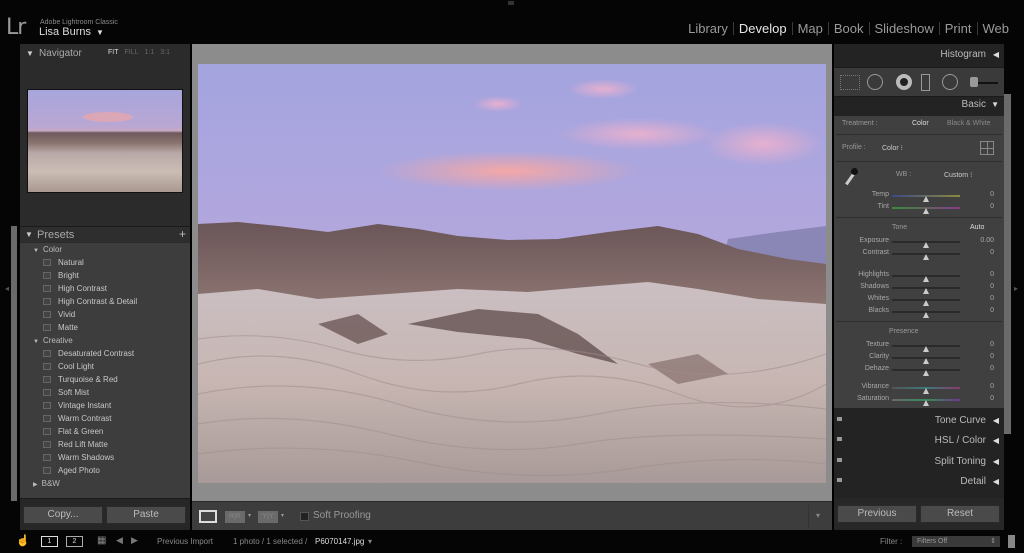 The image size is (1024, 553). What do you see at coordinates (105, 366) in the screenshot?
I see `preset-item: Cool Light` at bounding box center [105, 366].